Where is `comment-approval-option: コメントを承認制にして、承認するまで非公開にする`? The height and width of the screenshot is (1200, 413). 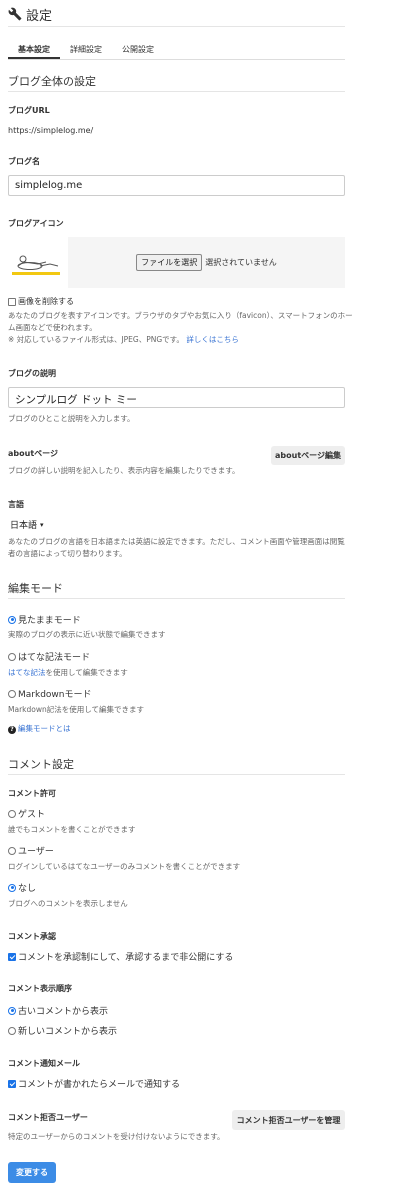 comment-approval-option: コメントを承認制にして、承認するまで非公開にする is located at coordinates (120, 956).